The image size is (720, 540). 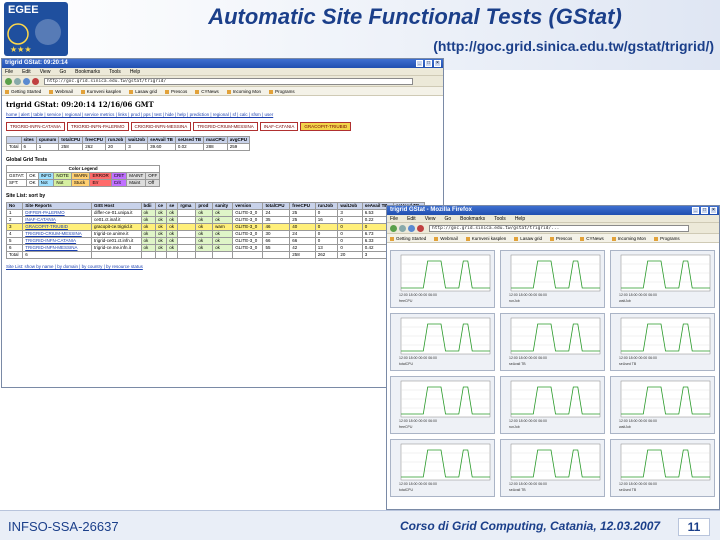 I want to click on sites-header: rgma, so click(x=187, y=206).